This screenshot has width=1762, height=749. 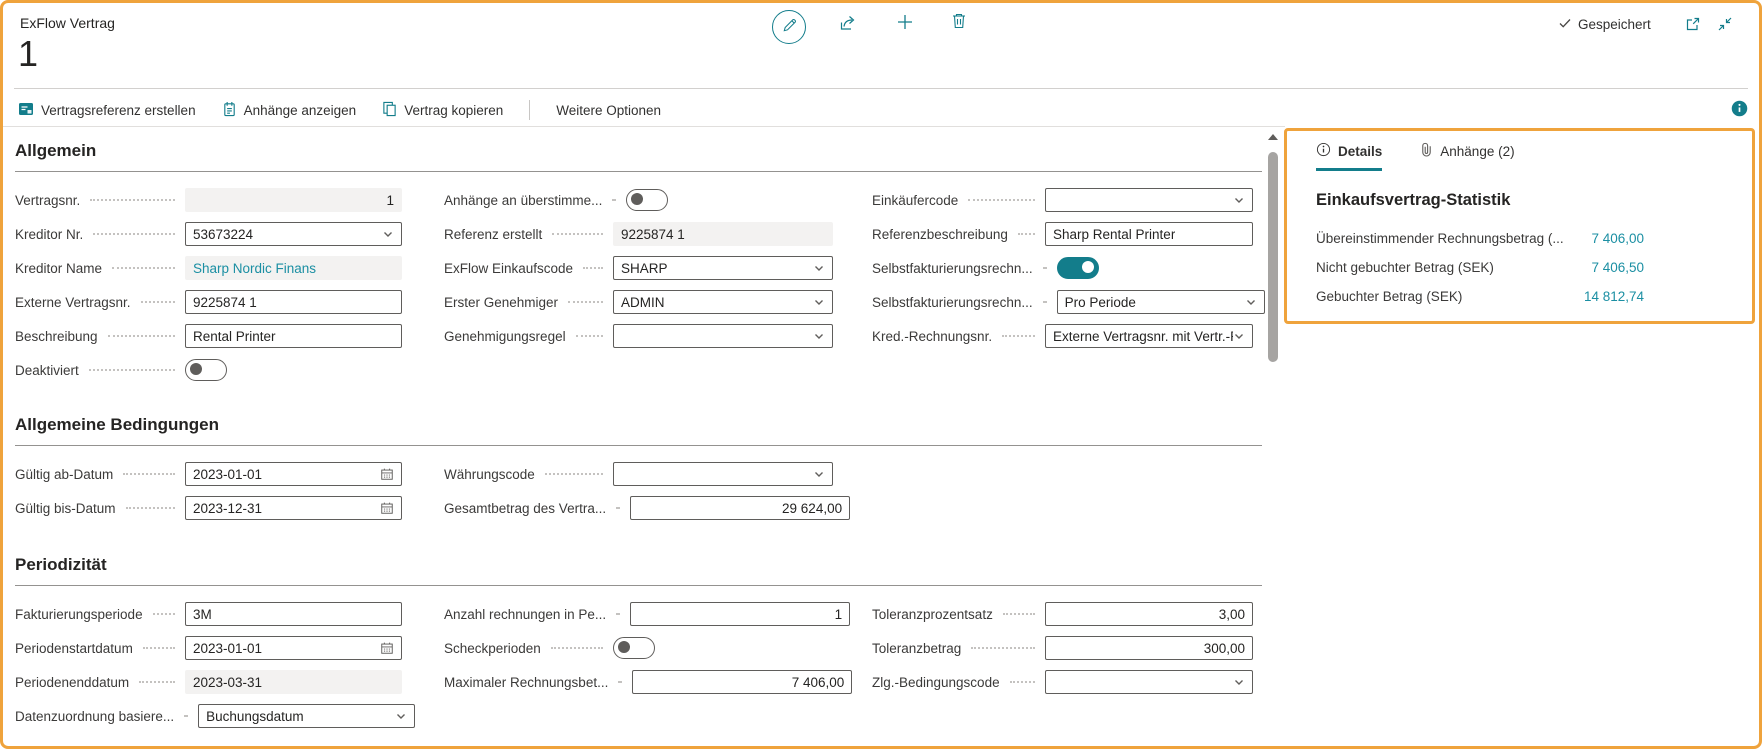 I want to click on field-value-referenz-erstellt: 9225874 1, so click(x=653, y=234).